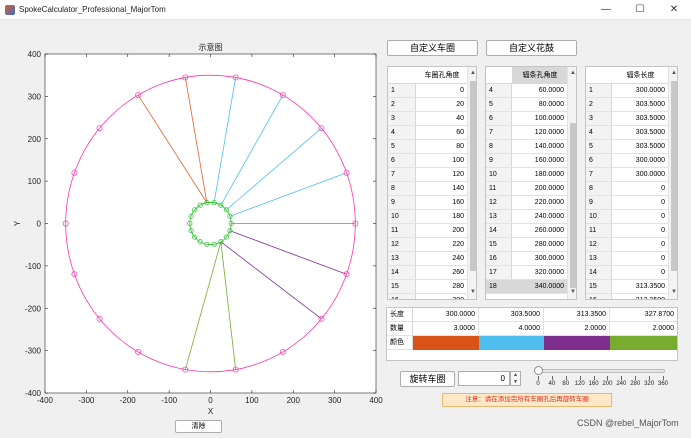  I want to click on table-row: 14 260.0000, so click(526, 231).